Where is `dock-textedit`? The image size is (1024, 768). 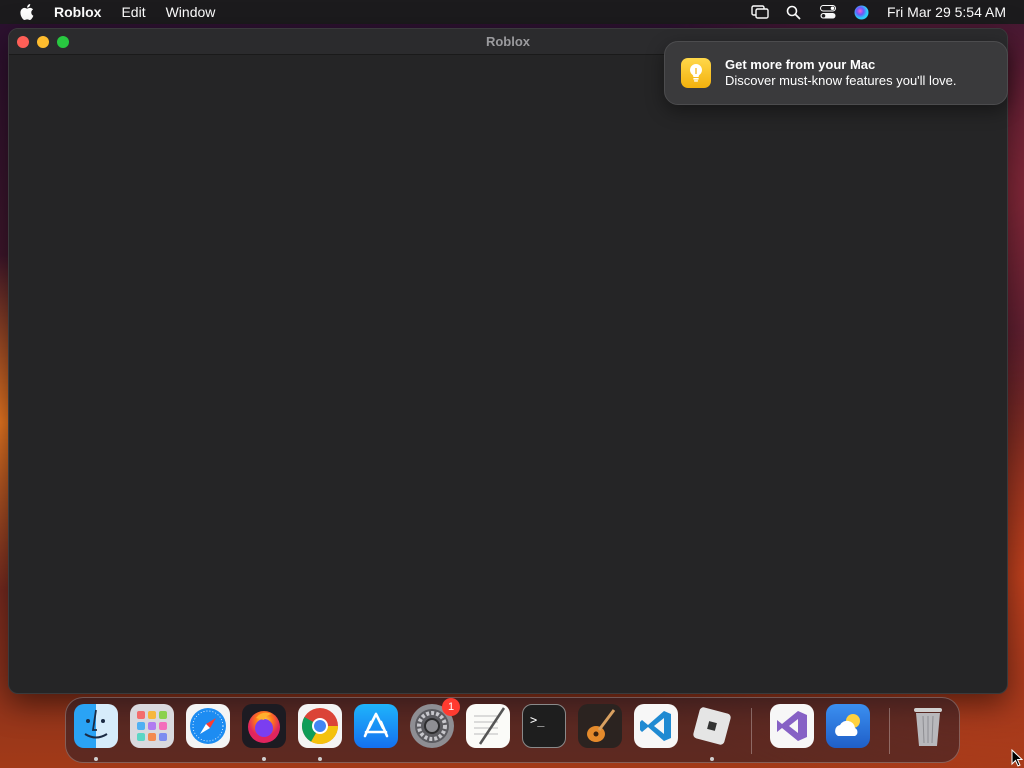
dock-textedit is located at coordinates (488, 726).